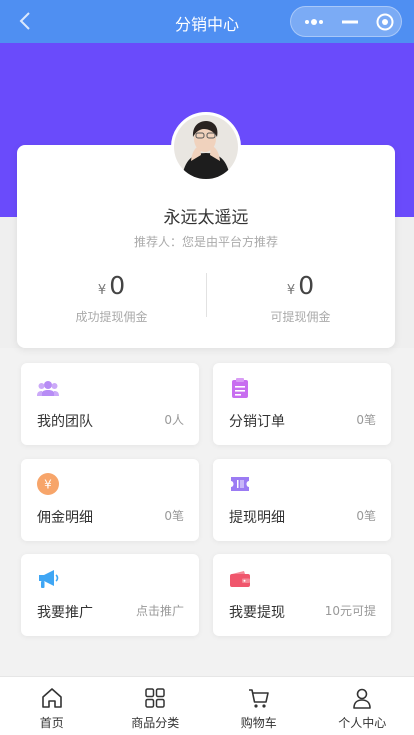 Image resolution: width=414 pixels, height=735 pixels. Describe the element at coordinates (257, 613) in the screenshot. I see `tile-label: 我要提现` at that location.